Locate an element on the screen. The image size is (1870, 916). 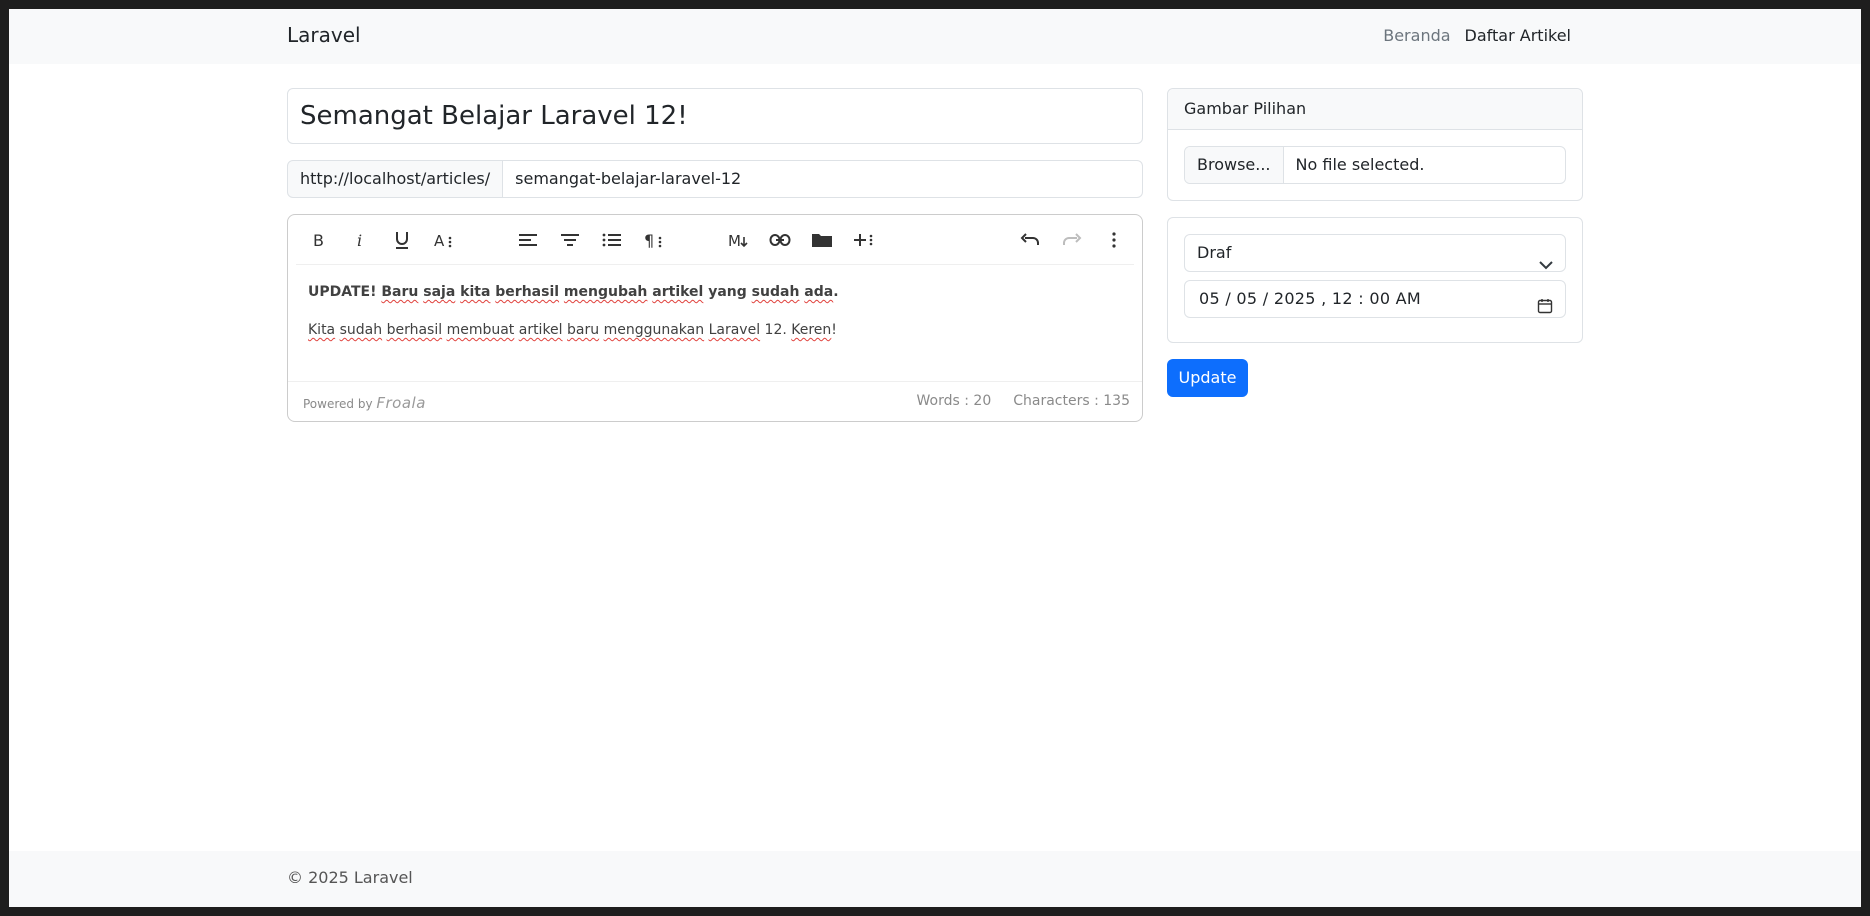
publish-card: Draf 05 / 05 / 2025 , 12 : 00 AM is located at coordinates (1375, 280).